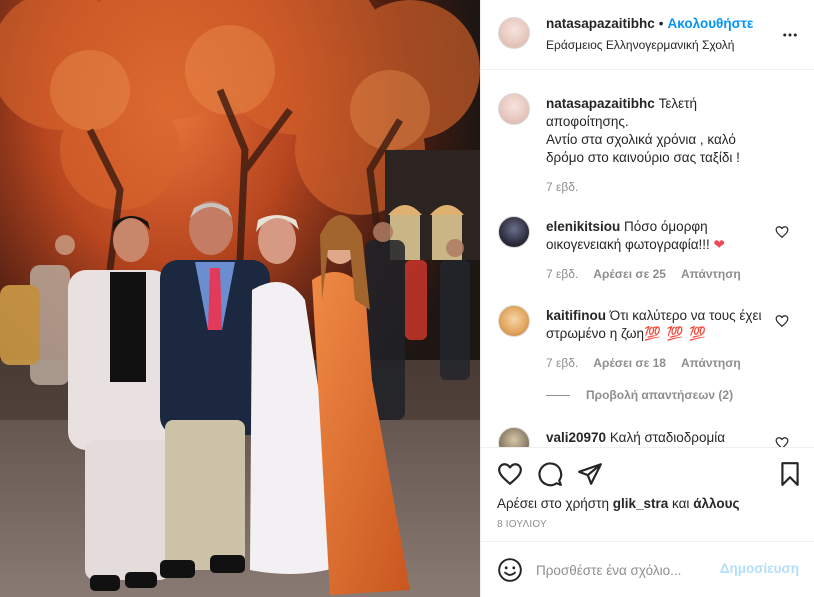 The width and height of the screenshot is (814, 597). Describe the element at coordinates (576, 437) in the screenshot. I see `comment-username: vali20970` at that location.